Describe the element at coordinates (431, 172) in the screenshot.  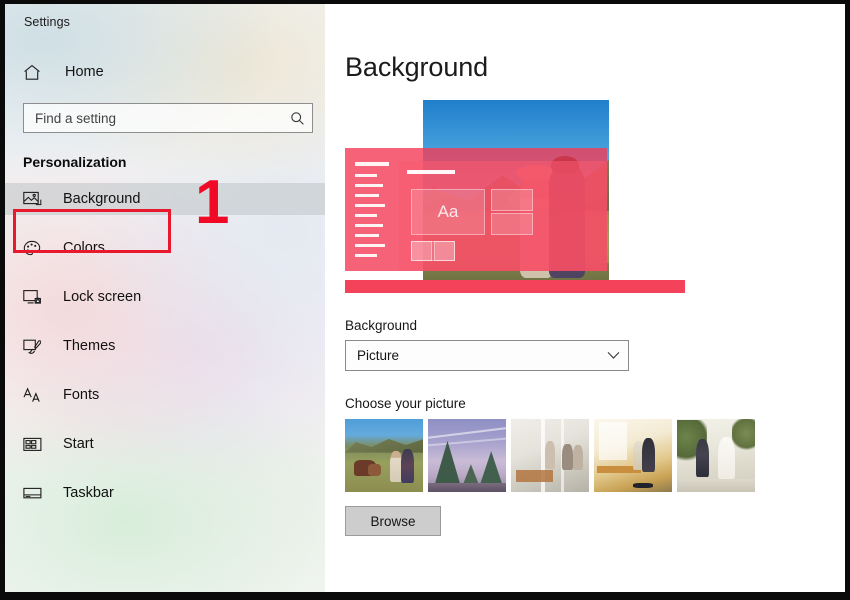
I see `preview-start-group-underline` at that location.